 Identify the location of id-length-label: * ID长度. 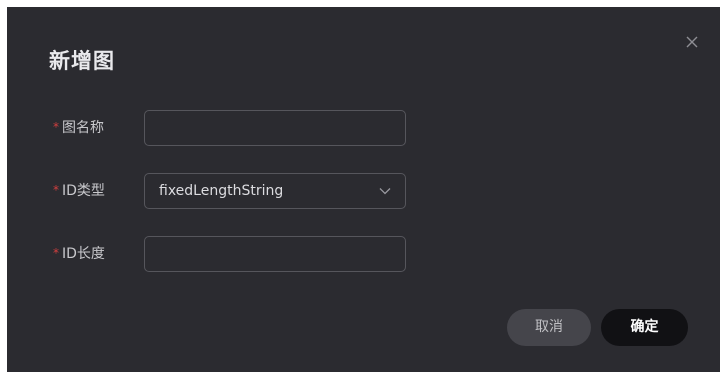
(79, 254).